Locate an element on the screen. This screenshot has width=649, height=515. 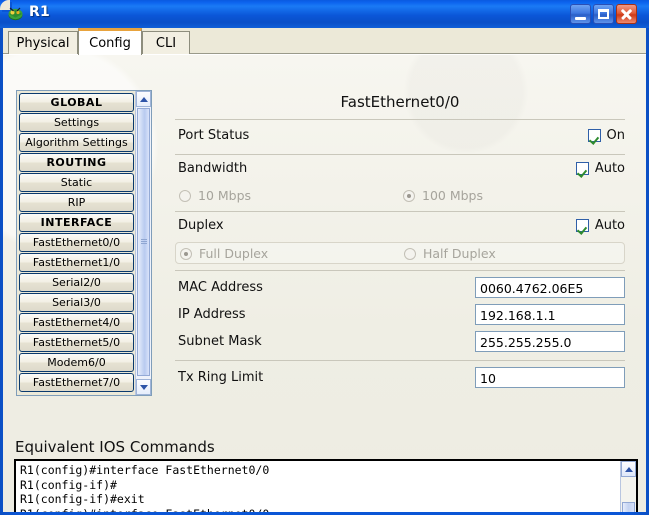
sidebar-item-label: Settings is located at coordinates (76, 122).